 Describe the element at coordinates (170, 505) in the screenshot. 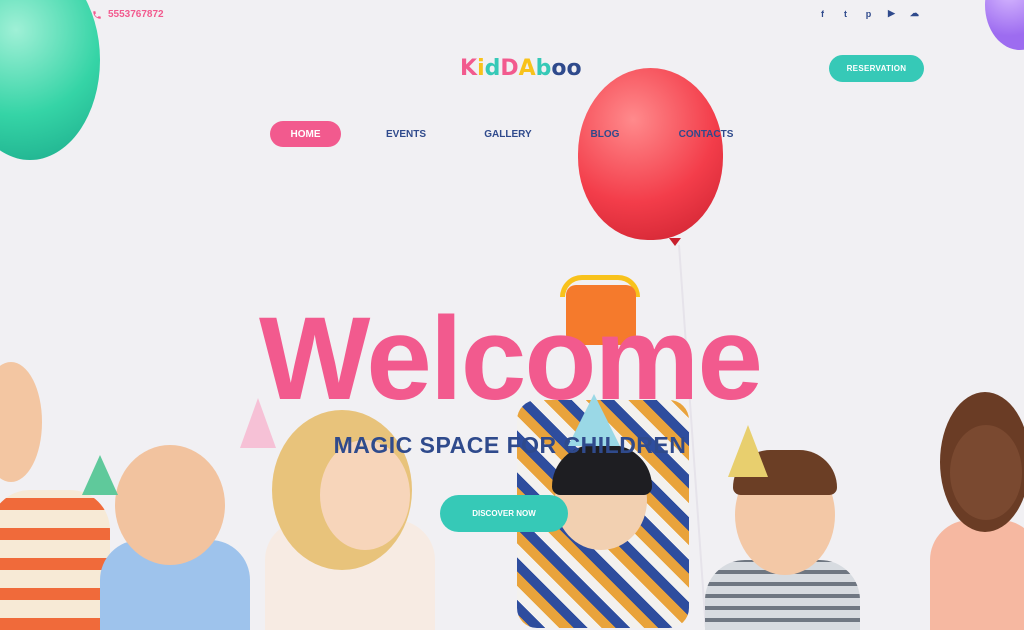

I see `kid-2-head` at that location.